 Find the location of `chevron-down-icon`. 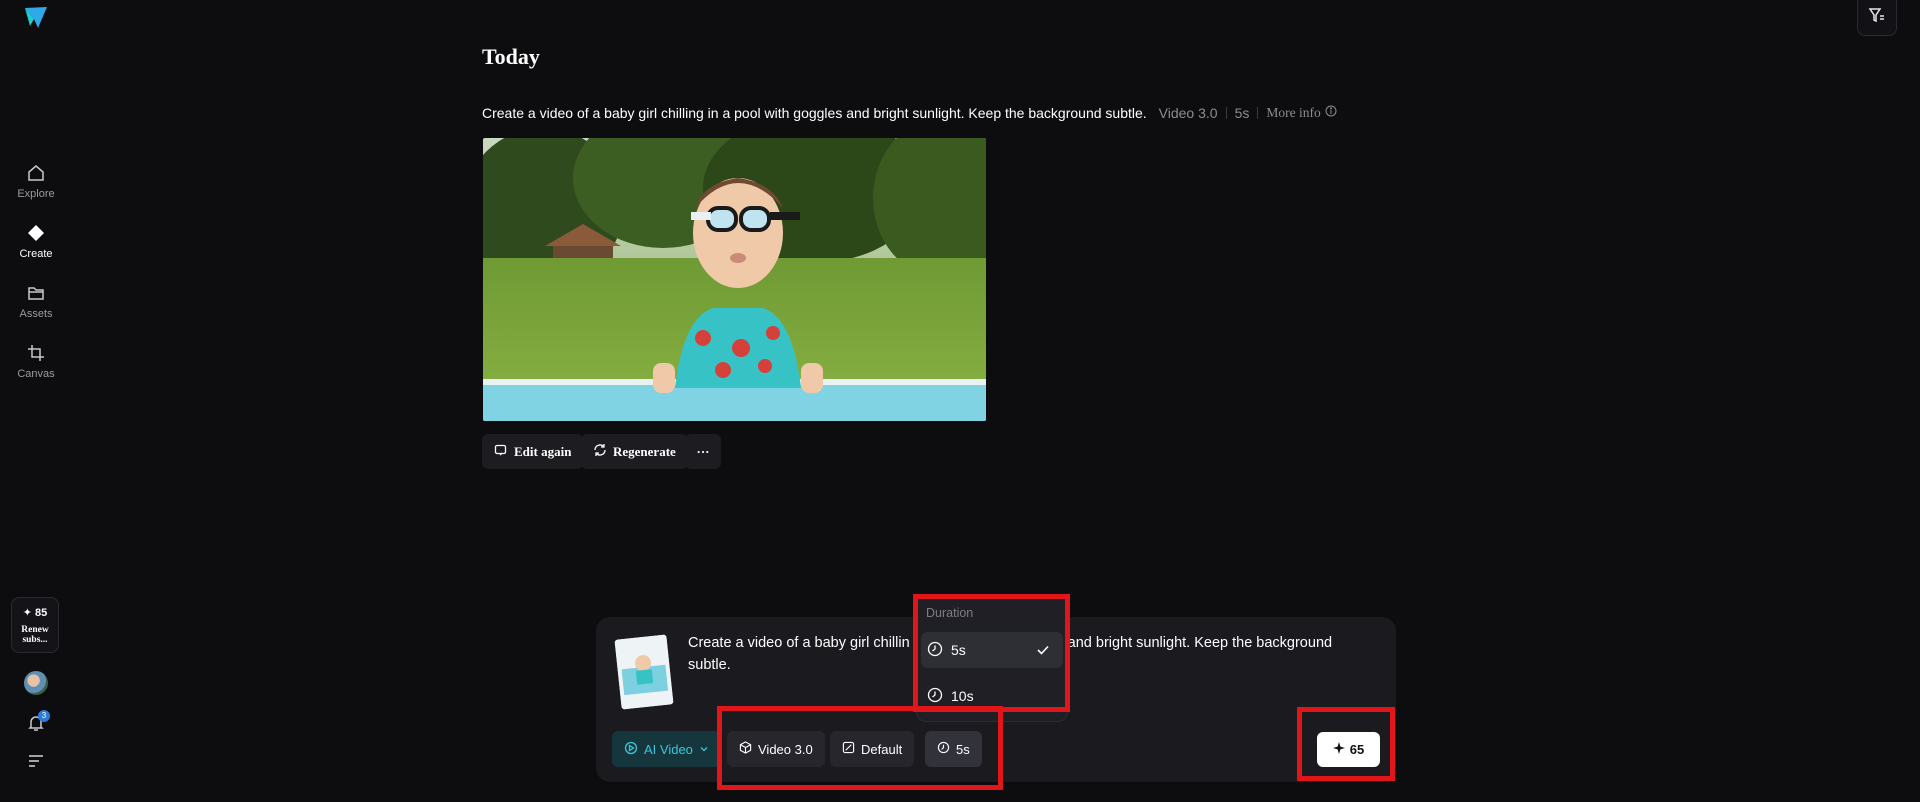

chevron-down-icon is located at coordinates (704, 749).